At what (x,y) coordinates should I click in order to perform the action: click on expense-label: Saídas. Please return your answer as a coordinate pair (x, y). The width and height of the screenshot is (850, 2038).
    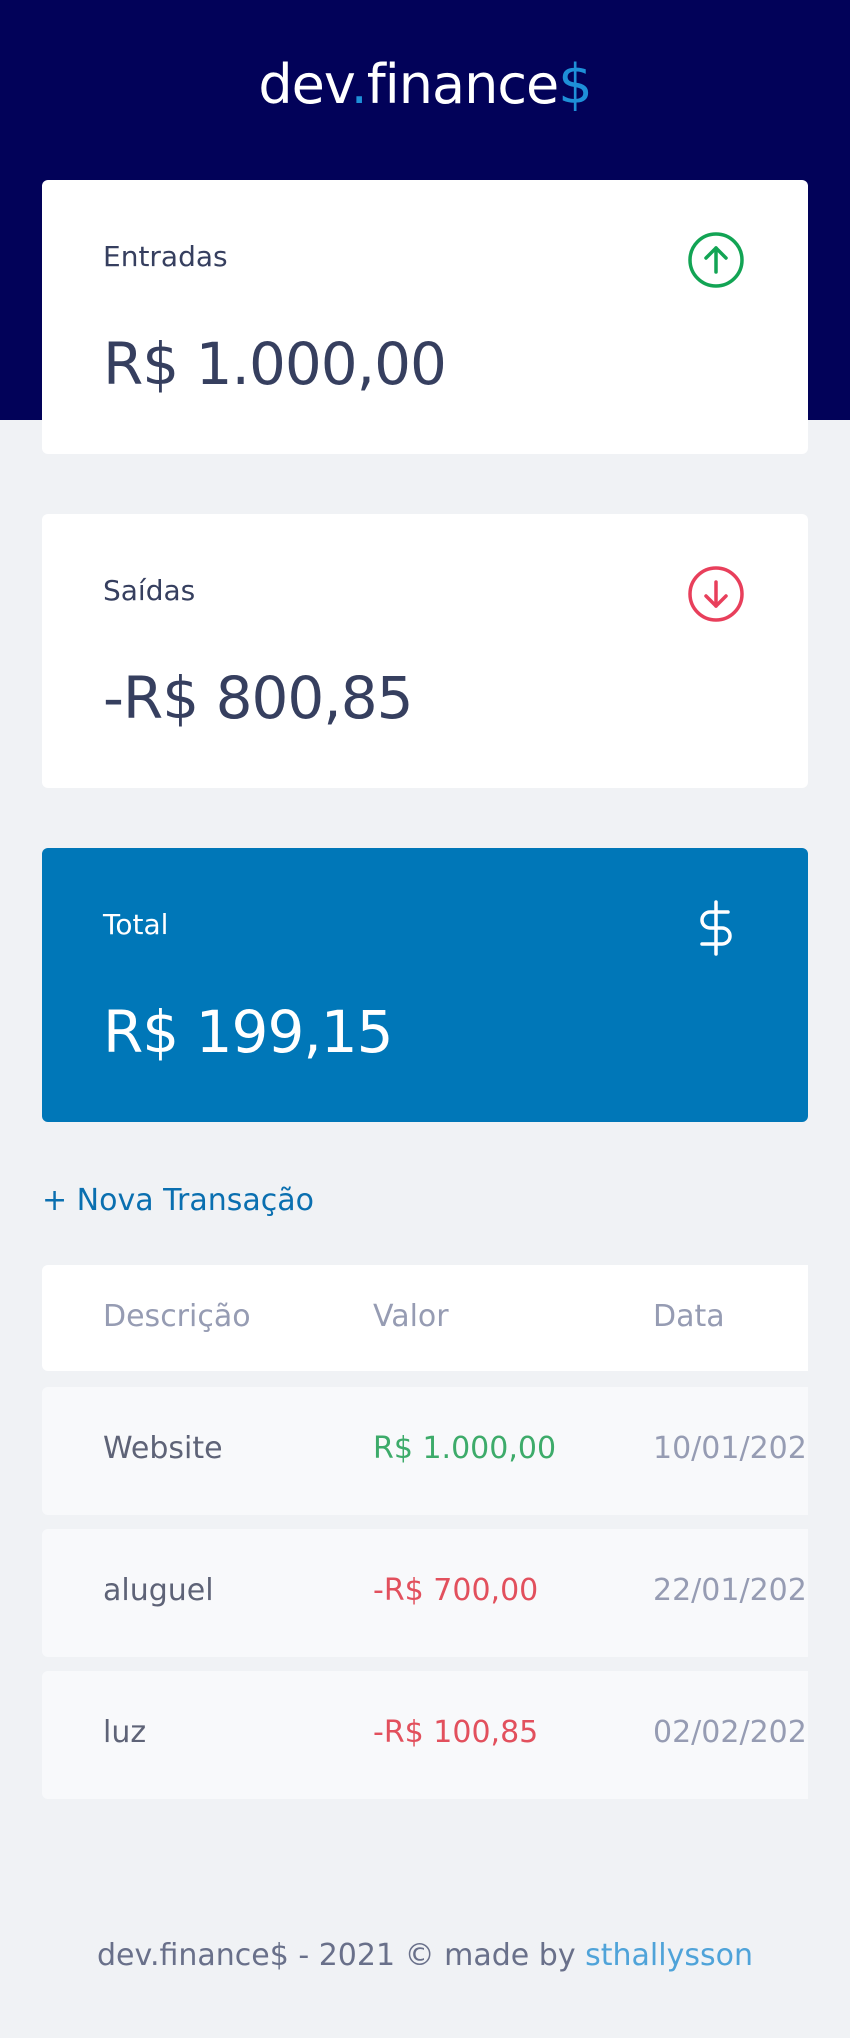
    Looking at the image, I should click on (149, 590).